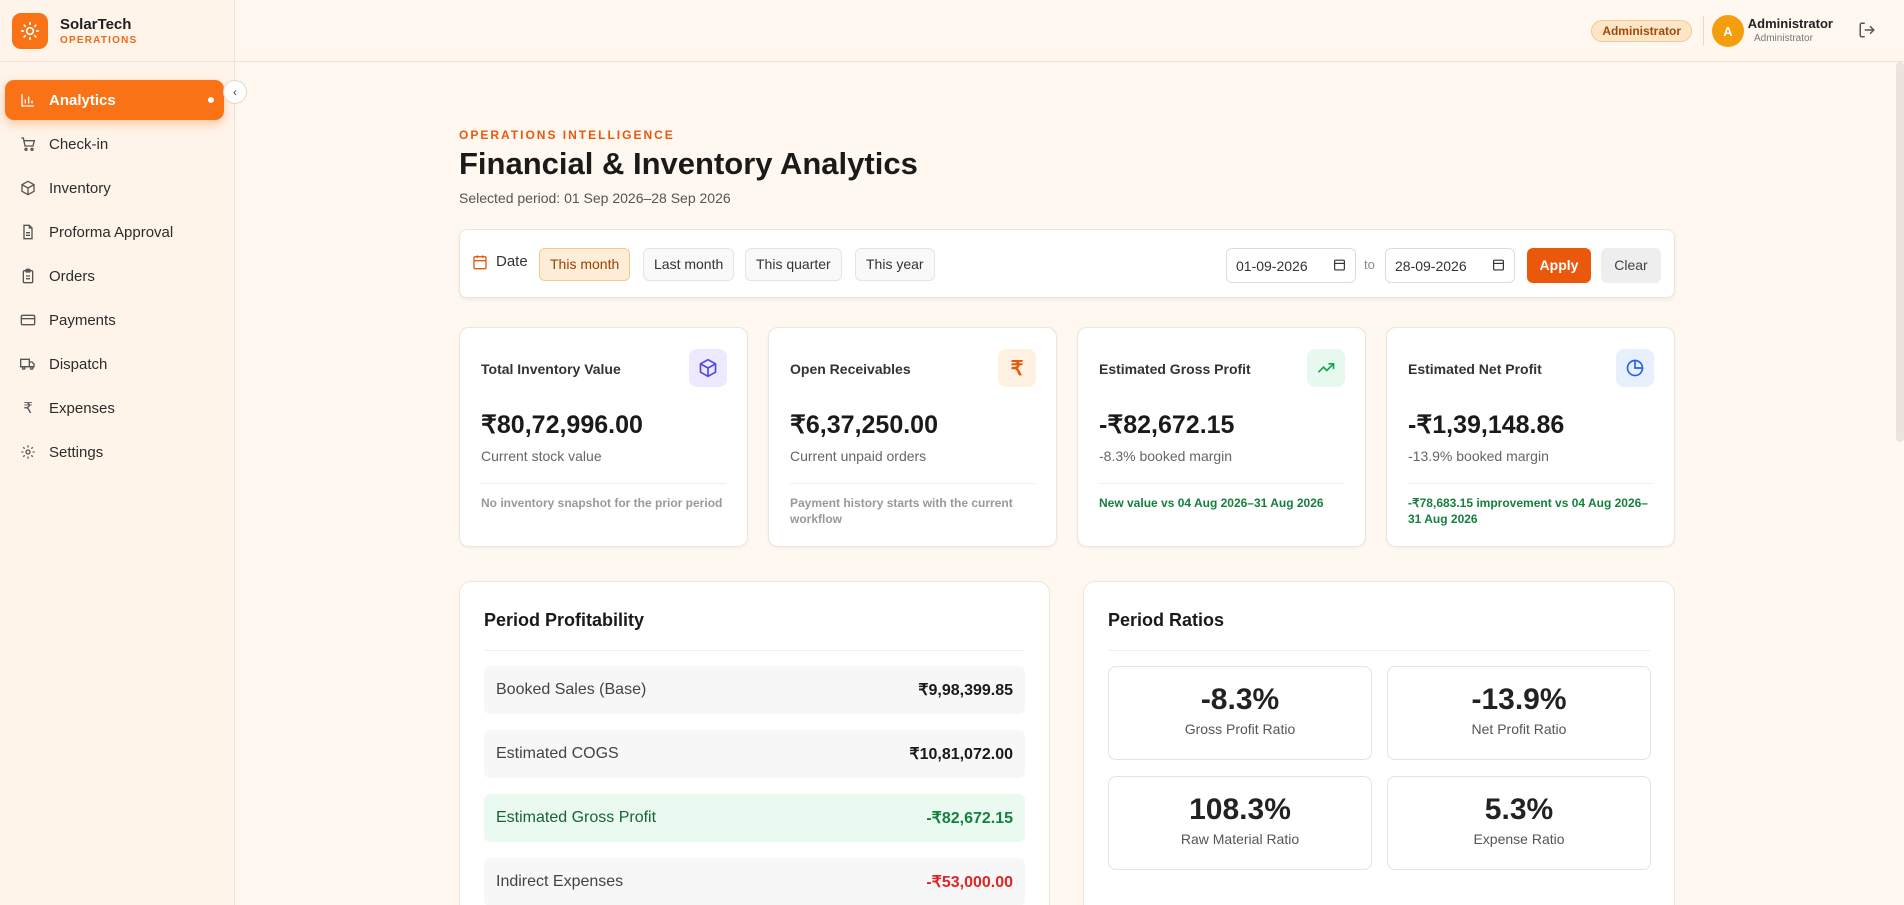 This screenshot has width=1904, height=905. I want to click on chevron-left-icon: ‹, so click(235, 92).